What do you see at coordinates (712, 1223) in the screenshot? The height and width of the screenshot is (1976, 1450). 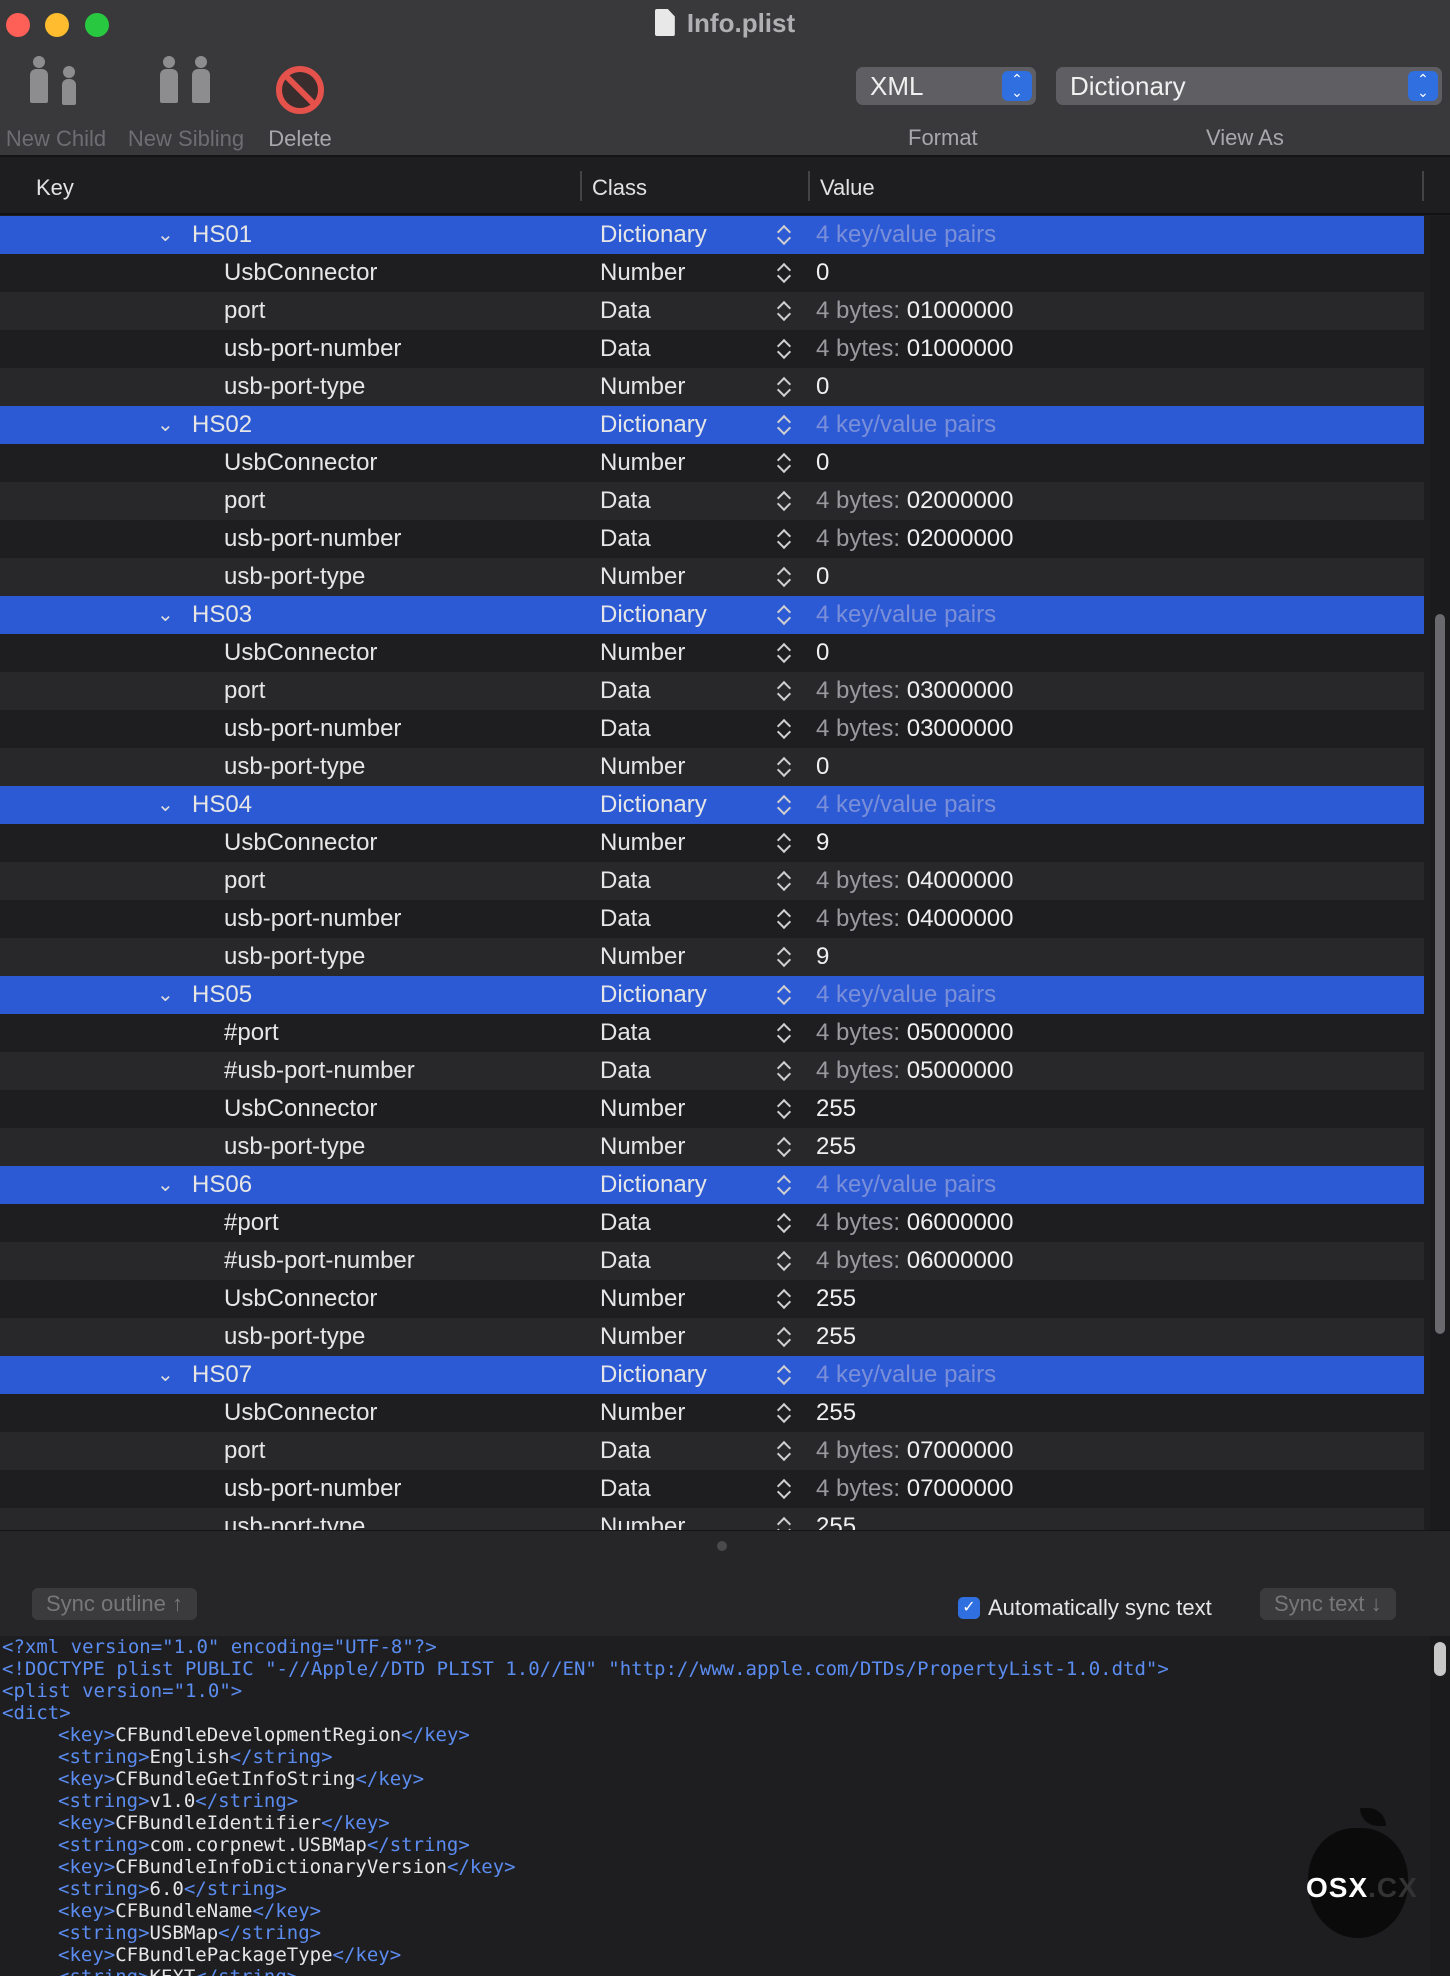 I see `outline-row: #port Data 4 bytes: 06000000` at bounding box center [712, 1223].